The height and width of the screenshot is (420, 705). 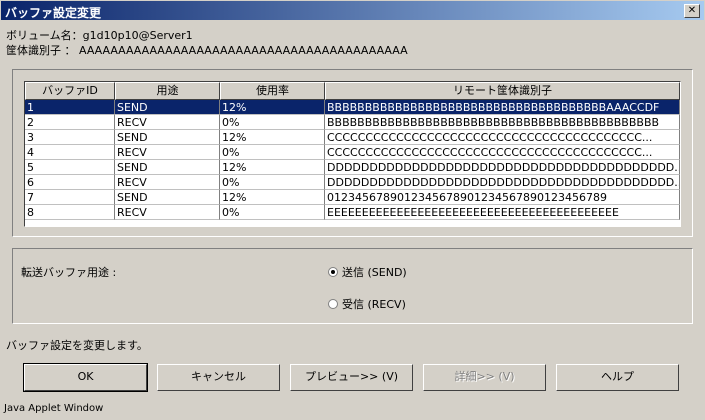 What do you see at coordinates (484, 377) in the screenshot?
I see `details-button: 詳細>> (V)` at bounding box center [484, 377].